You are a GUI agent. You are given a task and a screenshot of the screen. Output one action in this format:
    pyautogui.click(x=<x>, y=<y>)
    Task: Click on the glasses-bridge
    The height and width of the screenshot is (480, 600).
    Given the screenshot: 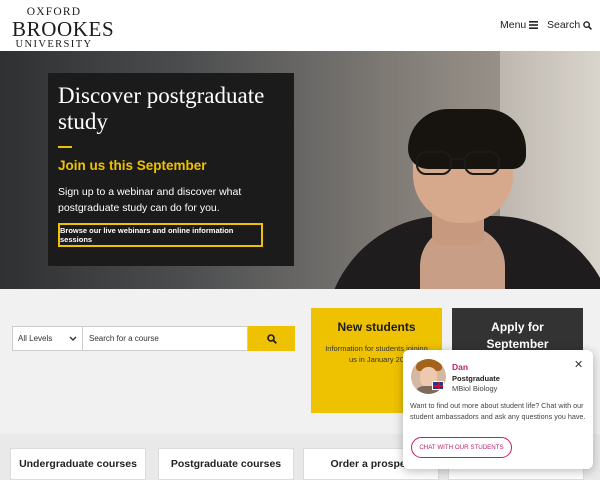 What is the action you would take?
    pyautogui.click(x=458, y=159)
    